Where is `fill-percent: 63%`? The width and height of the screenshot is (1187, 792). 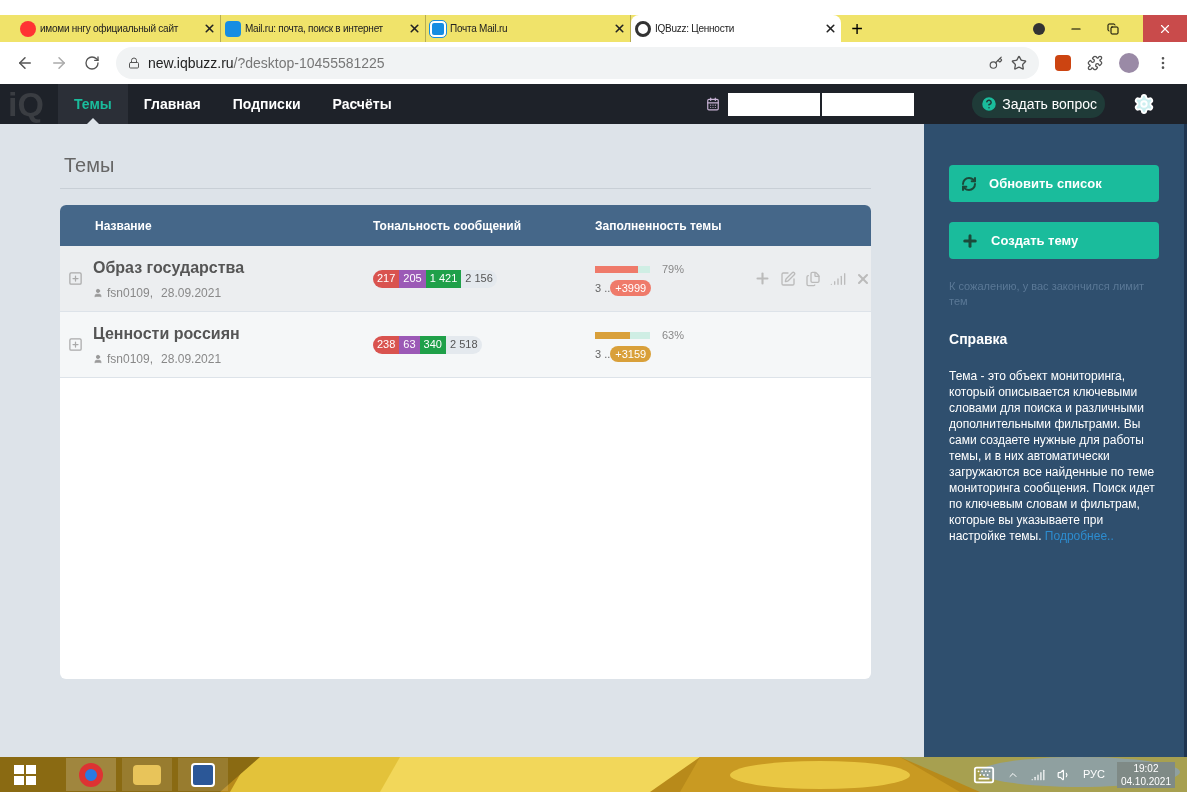
fill-percent: 63% is located at coordinates (673, 335).